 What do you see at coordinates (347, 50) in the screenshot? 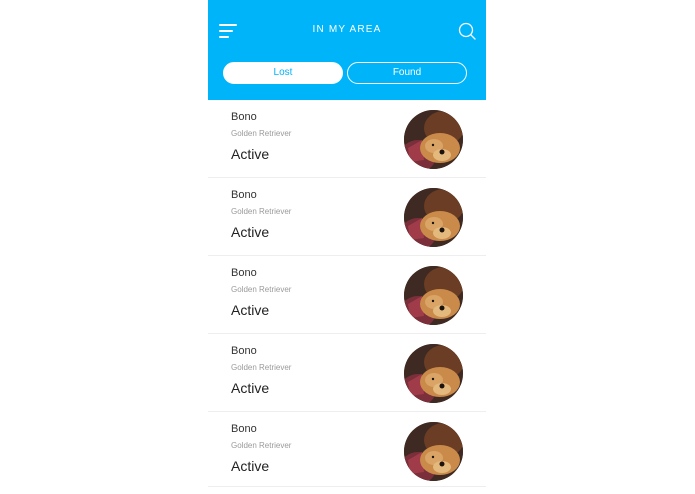
I see `header-bar: IN MY AREA Lost Found` at bounding box center [347, 50].